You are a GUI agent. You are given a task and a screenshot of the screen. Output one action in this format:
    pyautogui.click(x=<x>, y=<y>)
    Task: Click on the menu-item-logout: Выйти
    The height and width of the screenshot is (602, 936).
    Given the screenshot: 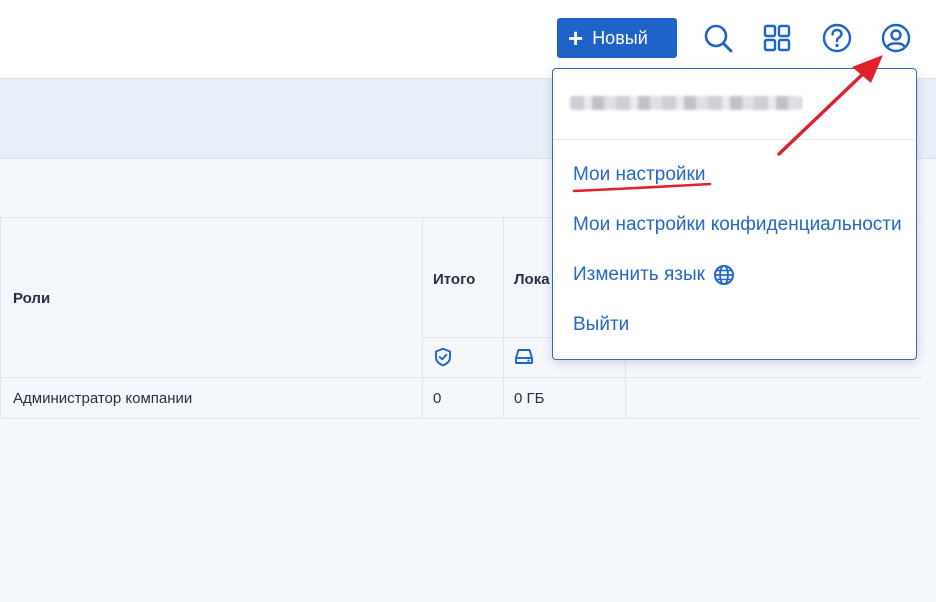 What is the action you would take?
    pyautogui.click(x=601, y=325)
    